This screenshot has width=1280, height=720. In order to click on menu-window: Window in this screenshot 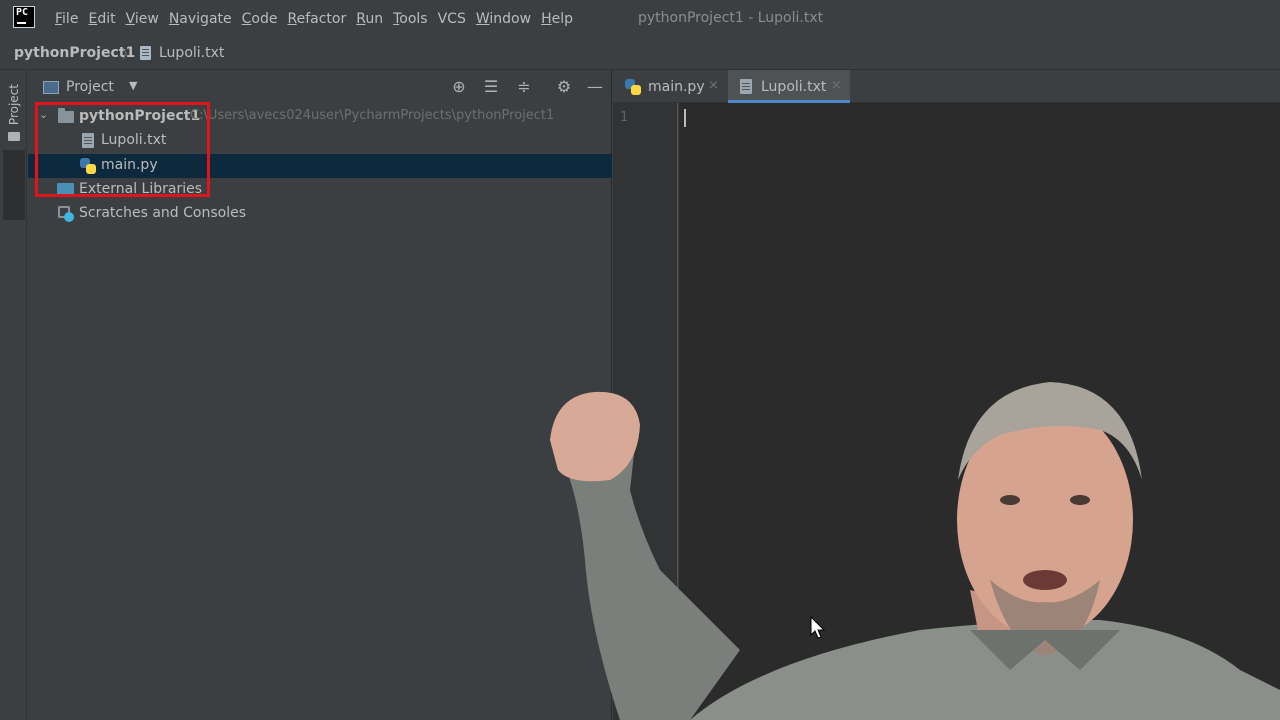, I will do `click(507, 19)`.